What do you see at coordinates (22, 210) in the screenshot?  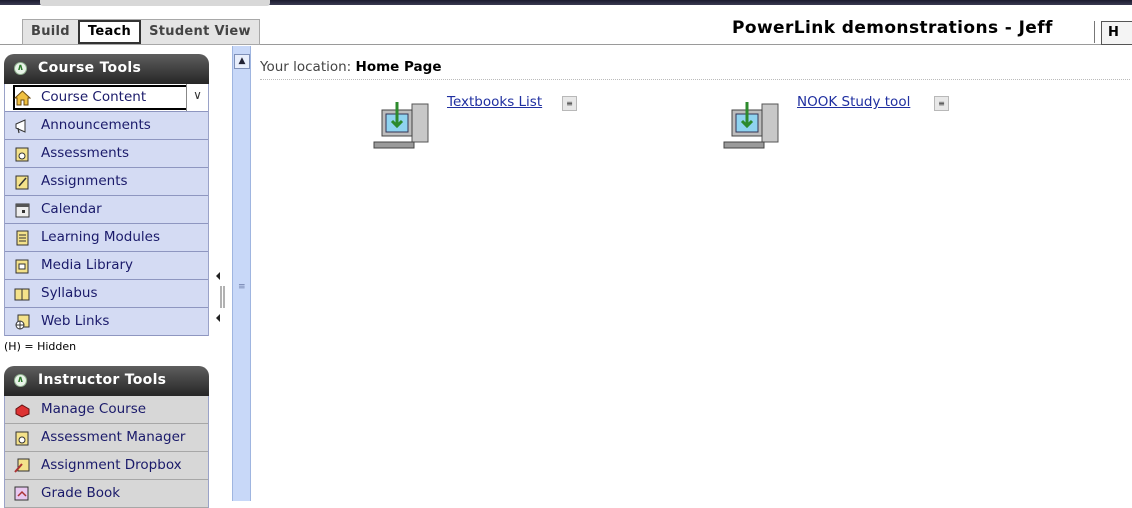 I see `calendar-icon` at bounding box center [22, 210].